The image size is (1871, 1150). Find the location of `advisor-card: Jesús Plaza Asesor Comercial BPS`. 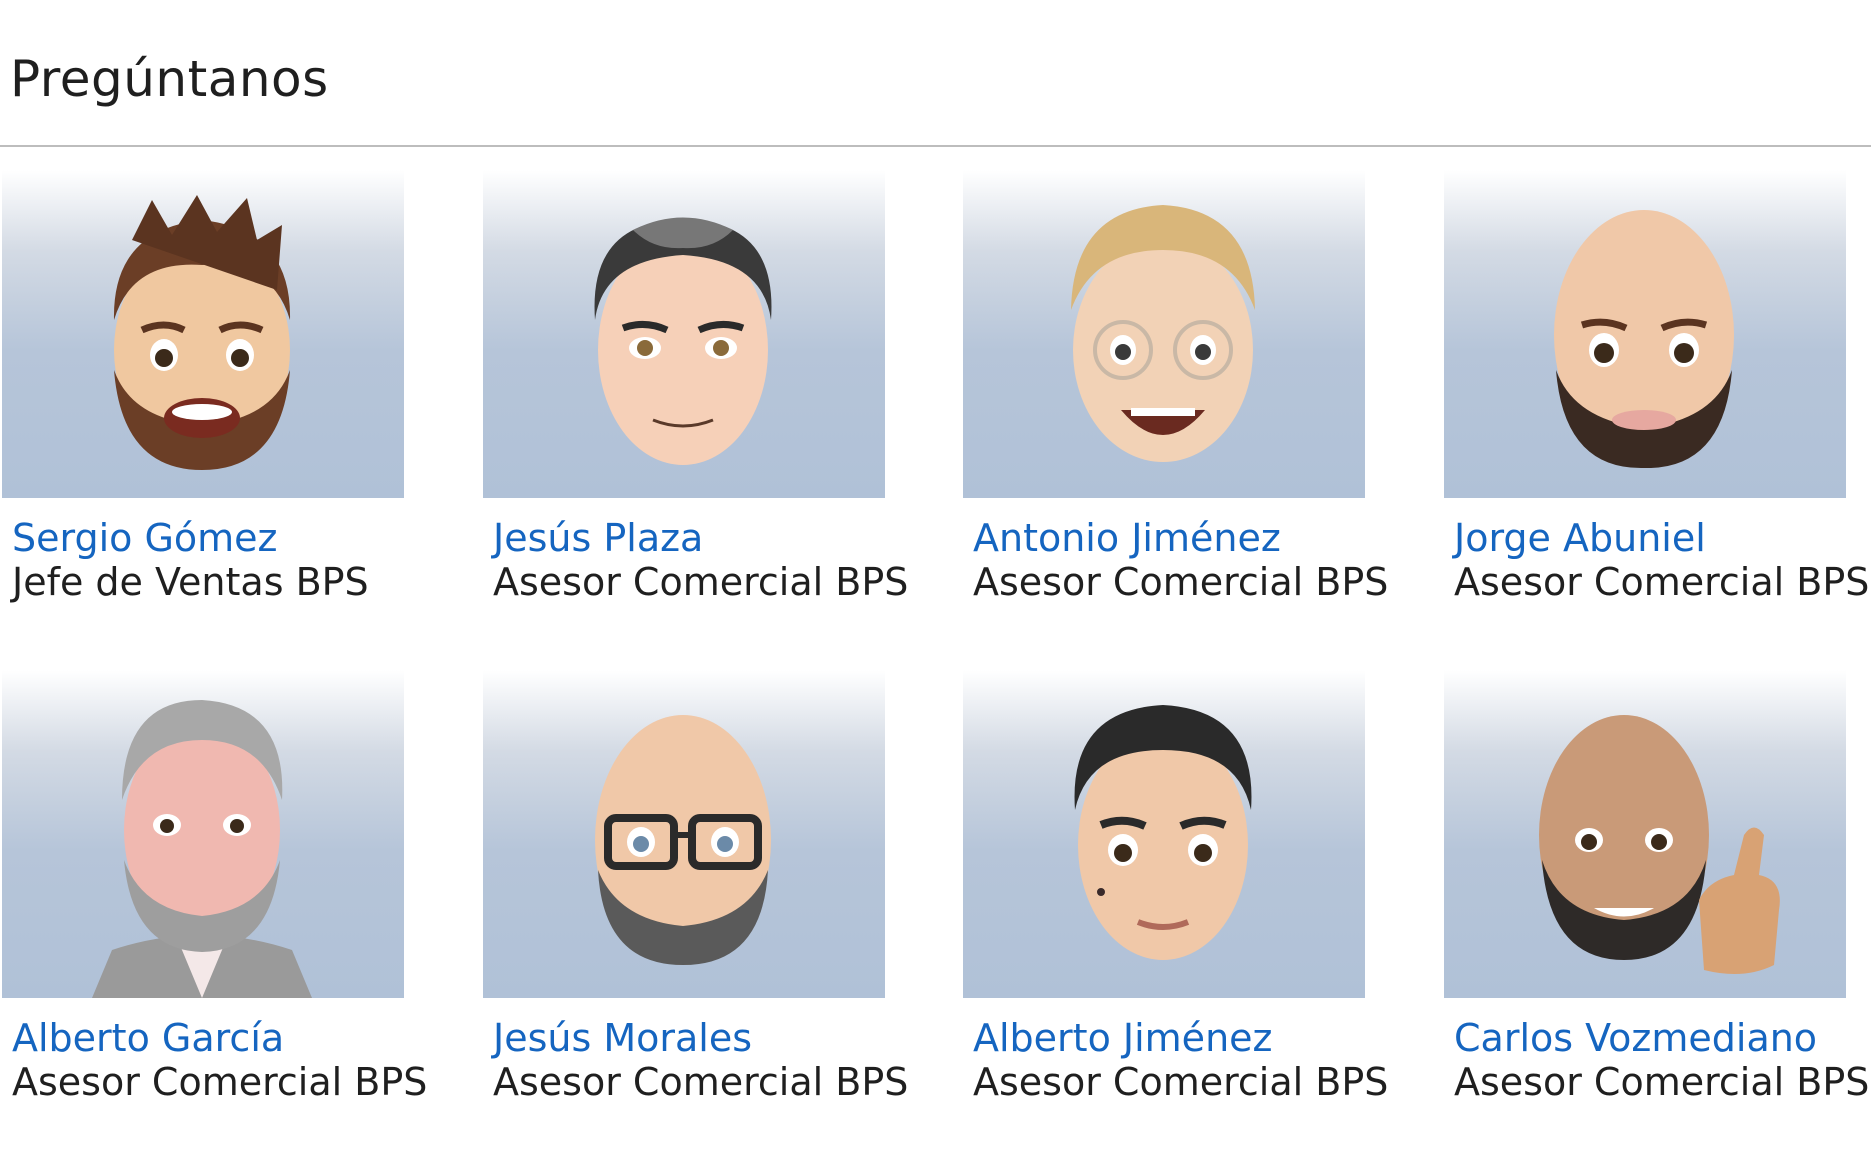

advisor-card: Jesús Plaza Asesor Comercial BPS is located at coordinates (696, 387).